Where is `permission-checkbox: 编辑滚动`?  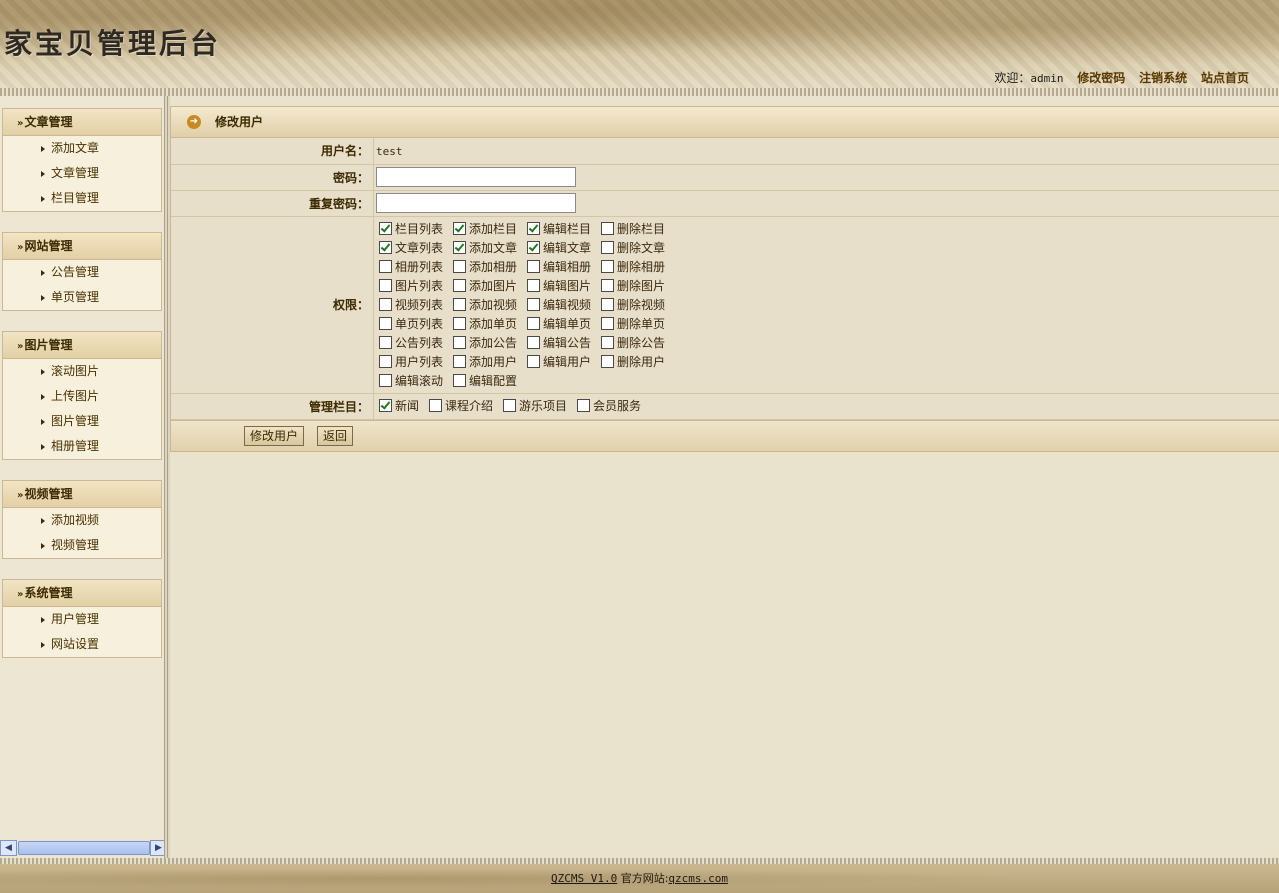
permission-checkbox: 编辑滚动 is located at coordinates (416, 381).